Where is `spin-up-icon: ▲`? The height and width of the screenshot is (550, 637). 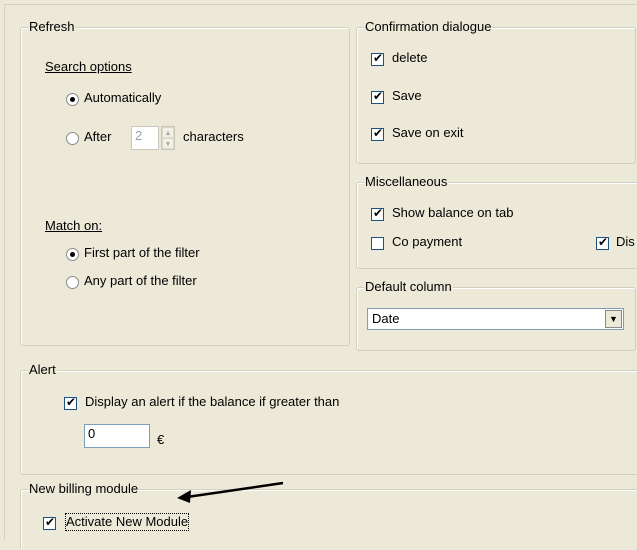
spin-up-icon: ▲ is located at coordinates (168, 132).